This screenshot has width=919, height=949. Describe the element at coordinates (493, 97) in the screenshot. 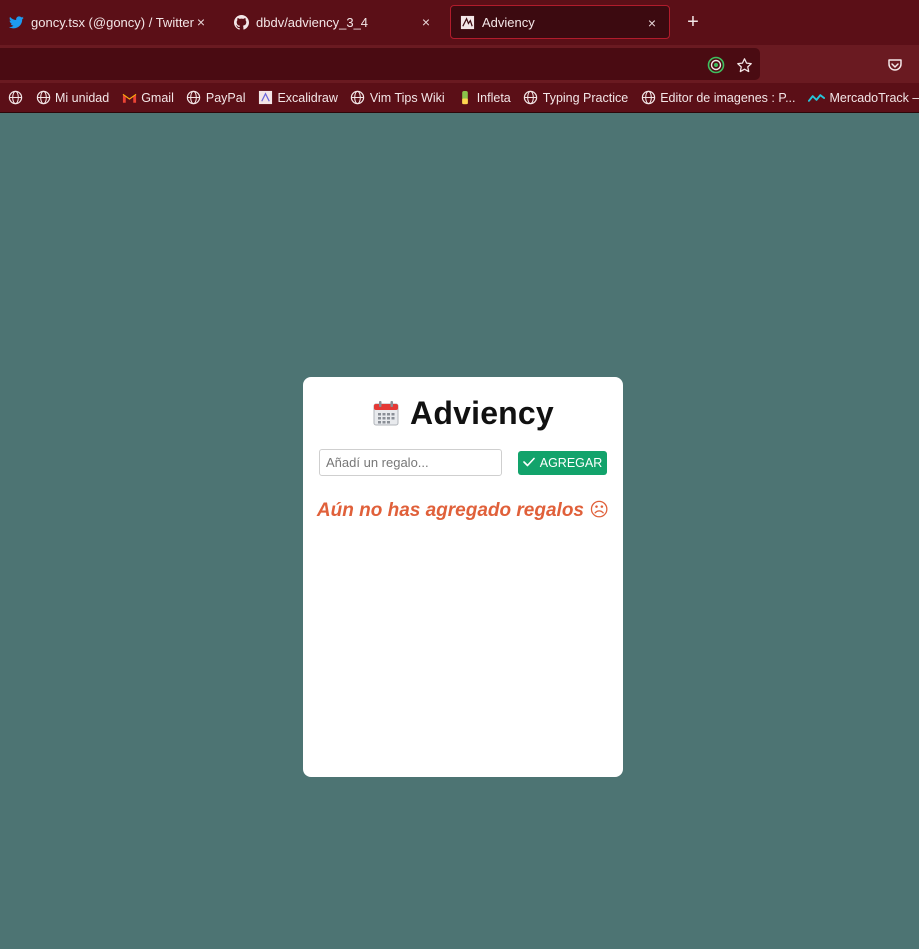

I see `bookmark-label: Infleta` at that location.